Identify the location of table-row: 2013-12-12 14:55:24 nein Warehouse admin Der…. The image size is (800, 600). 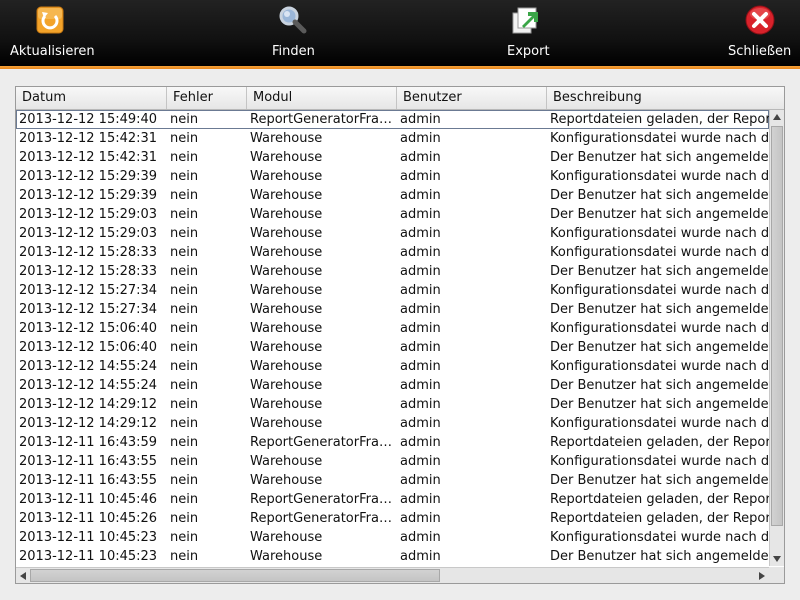
(392, 385).